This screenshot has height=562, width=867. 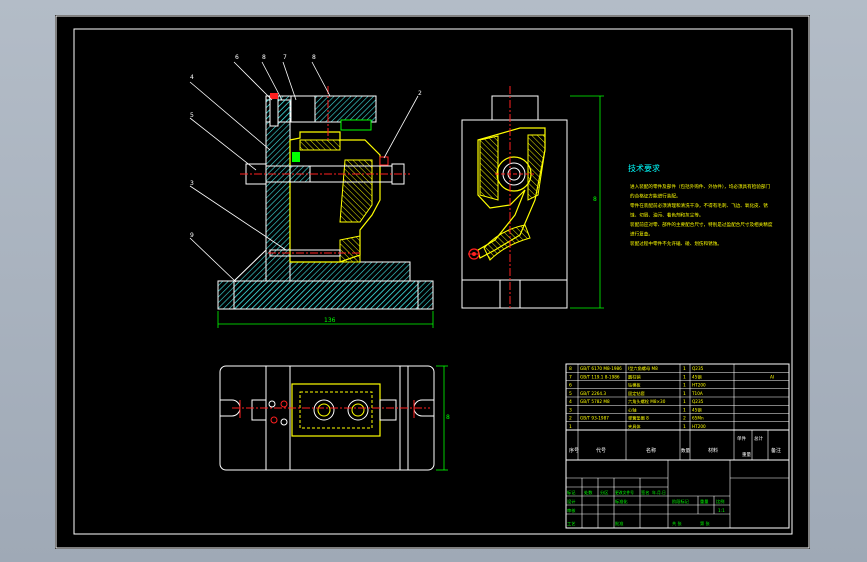 What do you see at coordinates (667, 215) in the screenshot?
I see `tech-requirement-line: 蚀、切屑、油污、着色剂和灰尘等。` at bounding box center [667, 215].